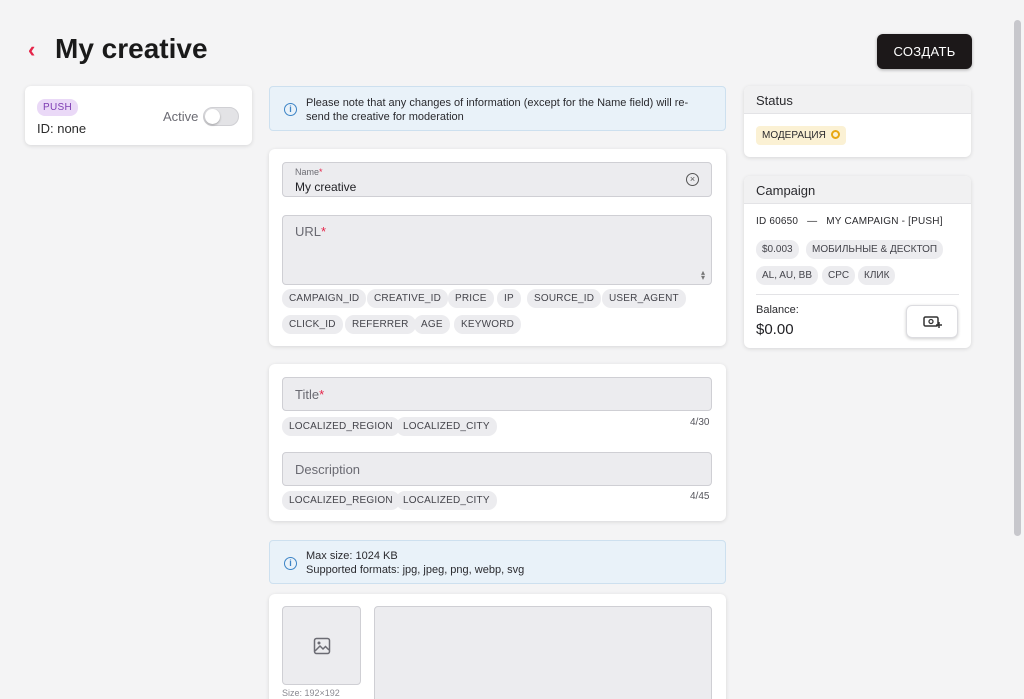  What do you see at coordinates (352, 556) in the screenshot?
I see `image-max-size: Max size: 1024 KB` at bounding box center [352, 556].